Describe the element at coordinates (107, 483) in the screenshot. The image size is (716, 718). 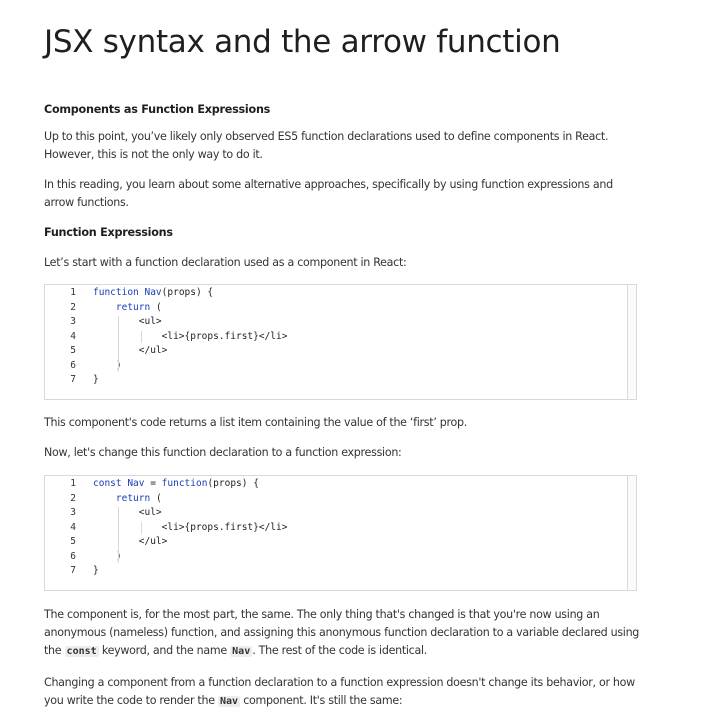
I see `code-keyword: const` at that location.